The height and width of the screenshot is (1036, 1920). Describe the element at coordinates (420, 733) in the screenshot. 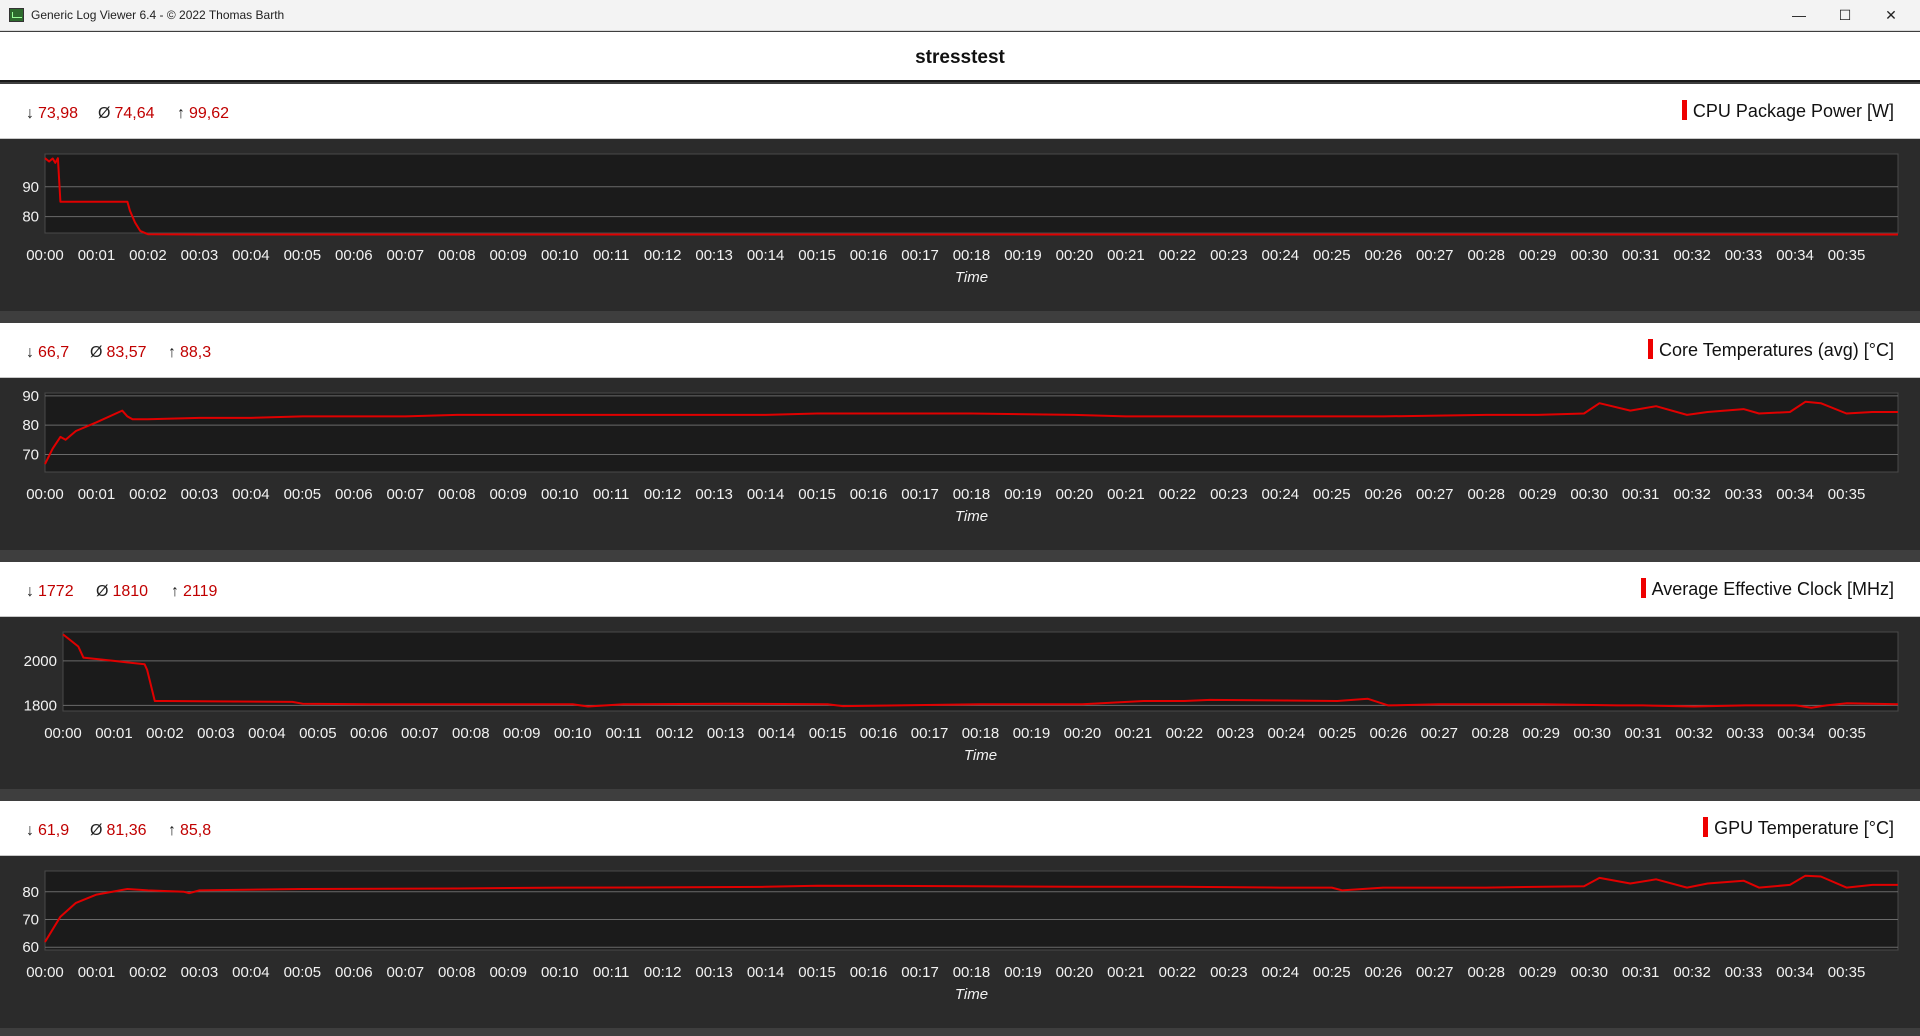

I see `x-tick-label: 00:07` at that location.